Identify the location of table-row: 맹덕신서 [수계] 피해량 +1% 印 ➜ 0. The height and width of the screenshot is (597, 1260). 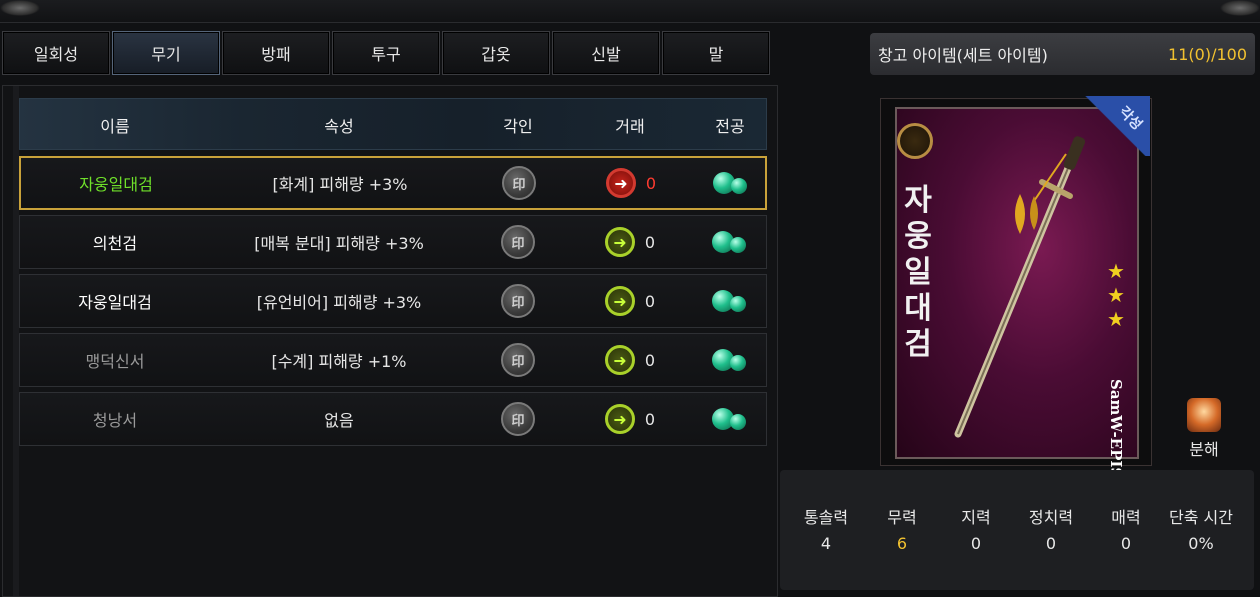
(393, 360).